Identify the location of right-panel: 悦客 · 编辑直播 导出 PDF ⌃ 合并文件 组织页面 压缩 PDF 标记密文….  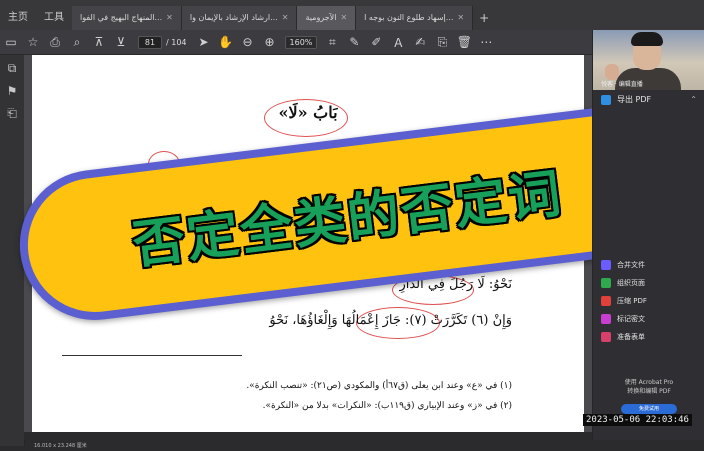
(648, 235).